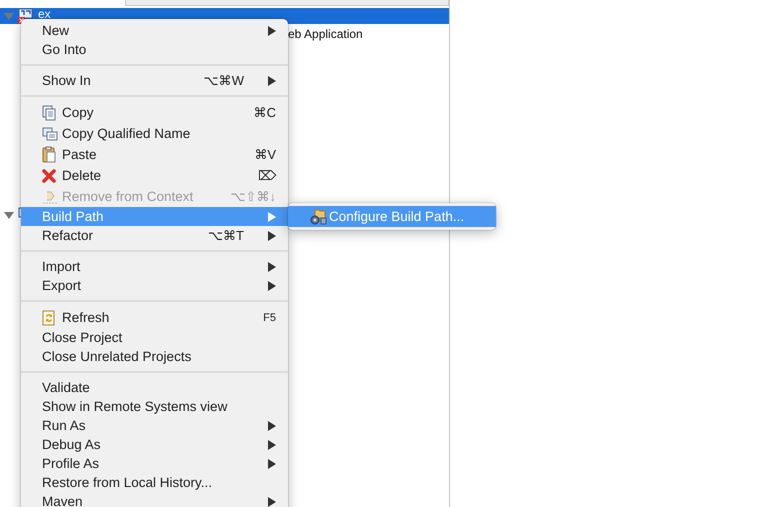  Describe the element at coordinates (158, 112) in the screenshot. I see `menu-item: Copy` at that location.